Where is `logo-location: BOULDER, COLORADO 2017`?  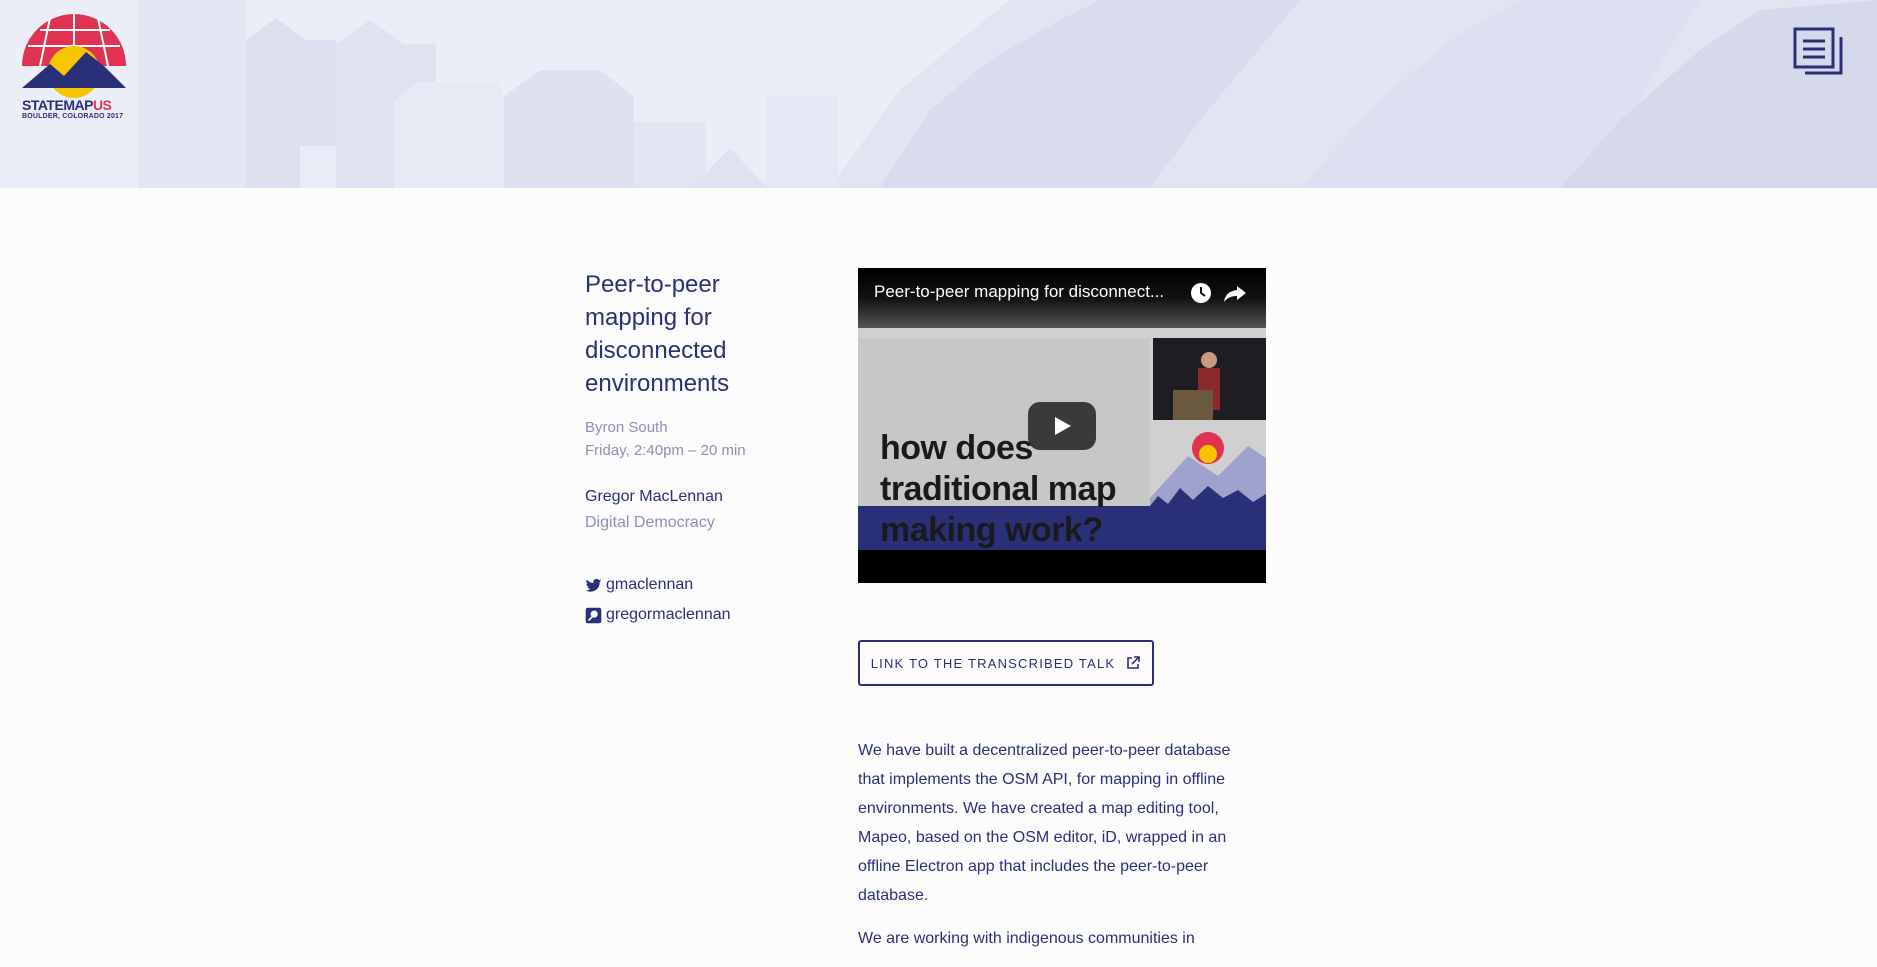 logo-location: BOULDER, COLORADO 2017 is located at coordinates (73, 116).